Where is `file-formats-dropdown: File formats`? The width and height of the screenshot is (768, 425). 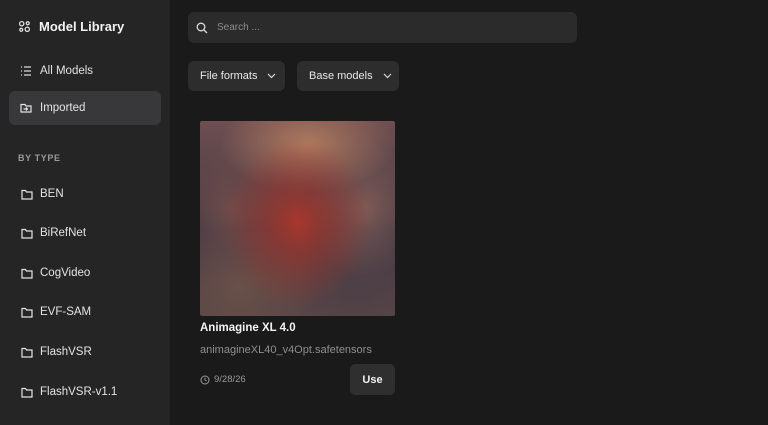
file-formats-dropdown: File formats is located at coordinates (236, 76).